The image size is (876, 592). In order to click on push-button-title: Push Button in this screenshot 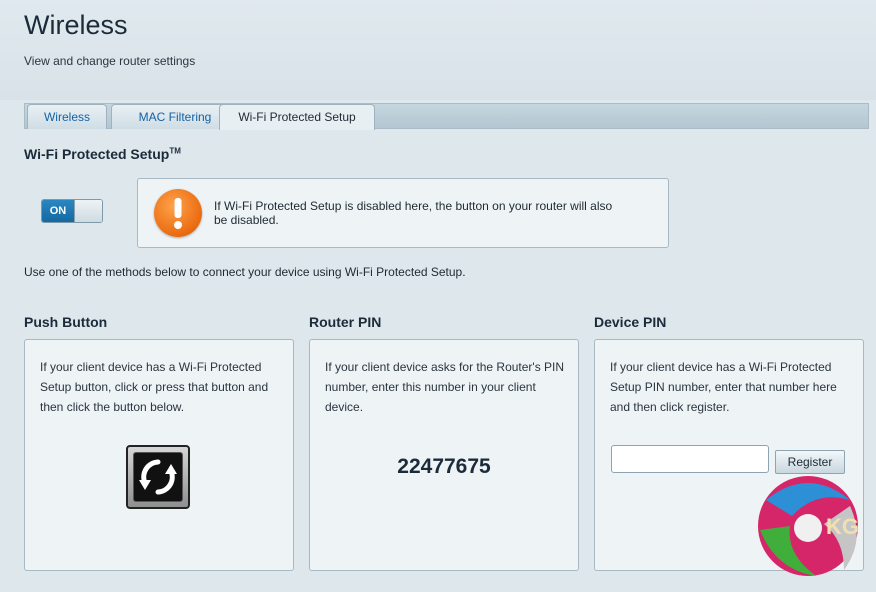, I will do `click(66, 322)`.